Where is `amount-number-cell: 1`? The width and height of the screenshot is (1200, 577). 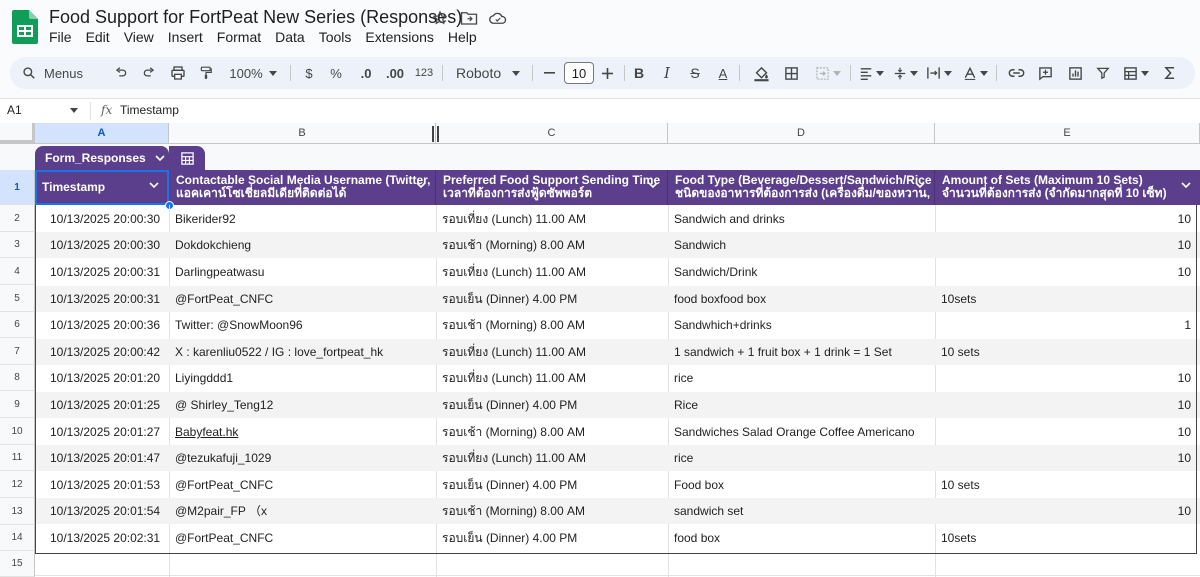
amount-number-cell: 1 is located at coordinates (1166, 325).